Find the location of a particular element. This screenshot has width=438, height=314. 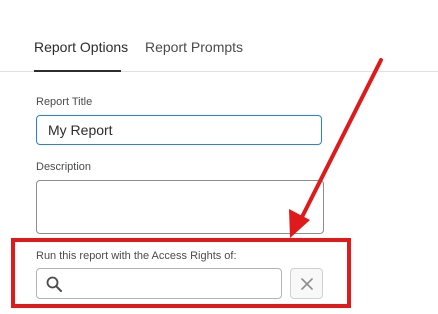

description-textarea is located at coordinates (180, 207).